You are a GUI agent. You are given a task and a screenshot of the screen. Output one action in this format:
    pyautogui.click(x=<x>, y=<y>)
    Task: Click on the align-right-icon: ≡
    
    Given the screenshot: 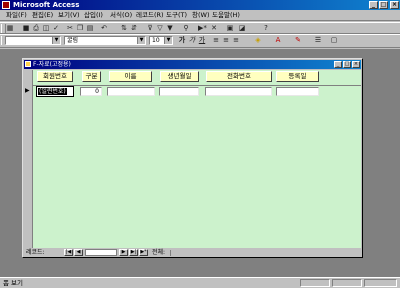 What is the action you would take?
    pyautogui.click(x=236, y=40)
    